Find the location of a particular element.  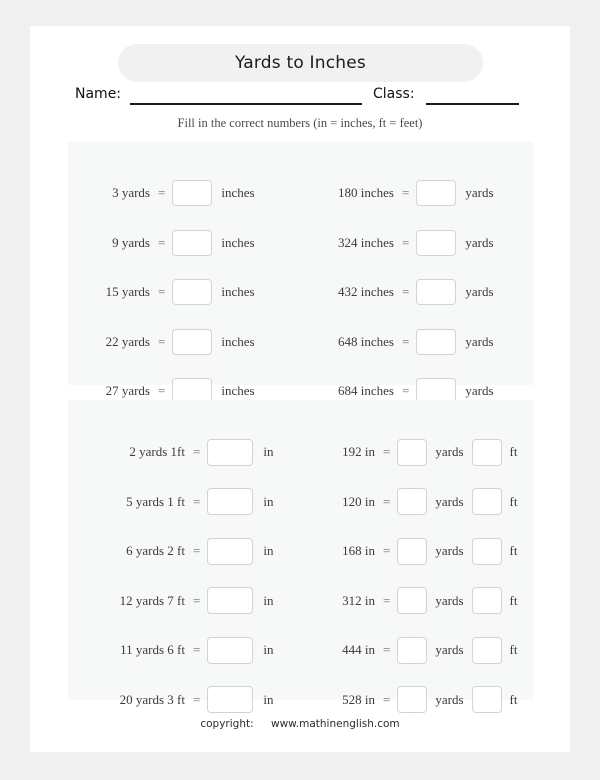

table-row: 12 yards 7 ft = in 312 in = yards ft is located at coordinates (300, 600).